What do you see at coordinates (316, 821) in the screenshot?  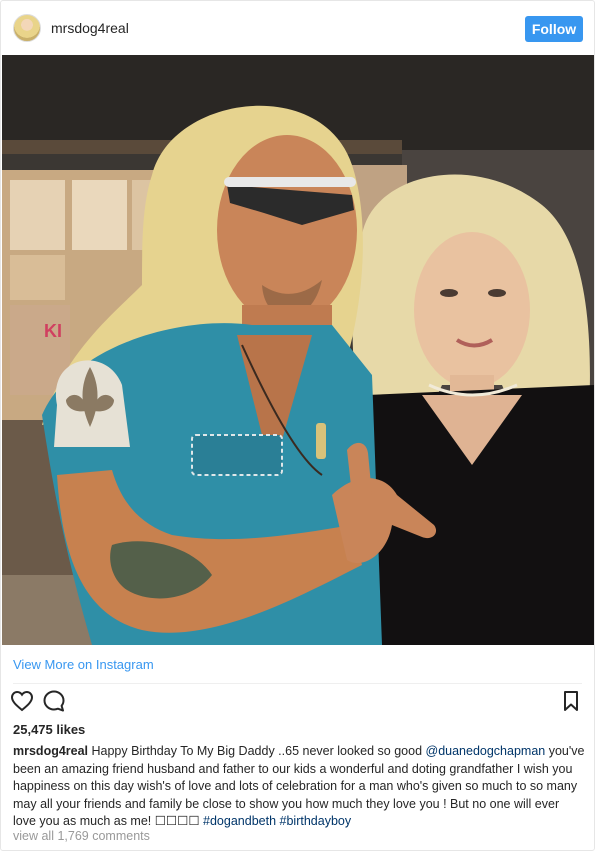 I see `caption-hashtag: #birthdayboy` at bounding box center [316, 821].